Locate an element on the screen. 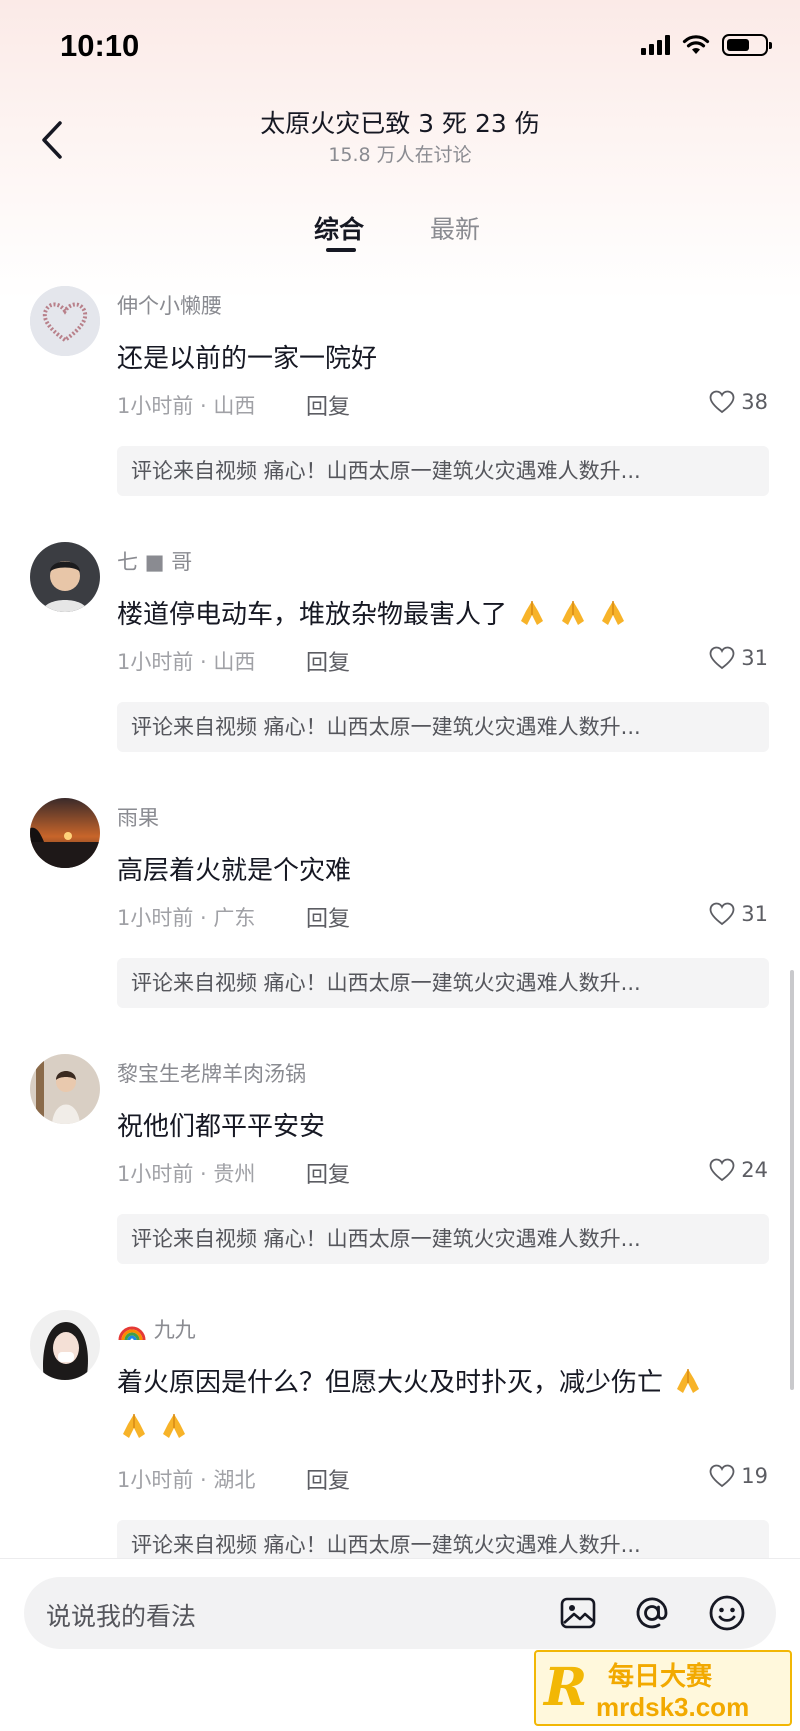 Image resolution: width=800 pixels, height=1731 pixels. comment-text: 还是以前的一家一院好 is located at coordinates (247, 359).